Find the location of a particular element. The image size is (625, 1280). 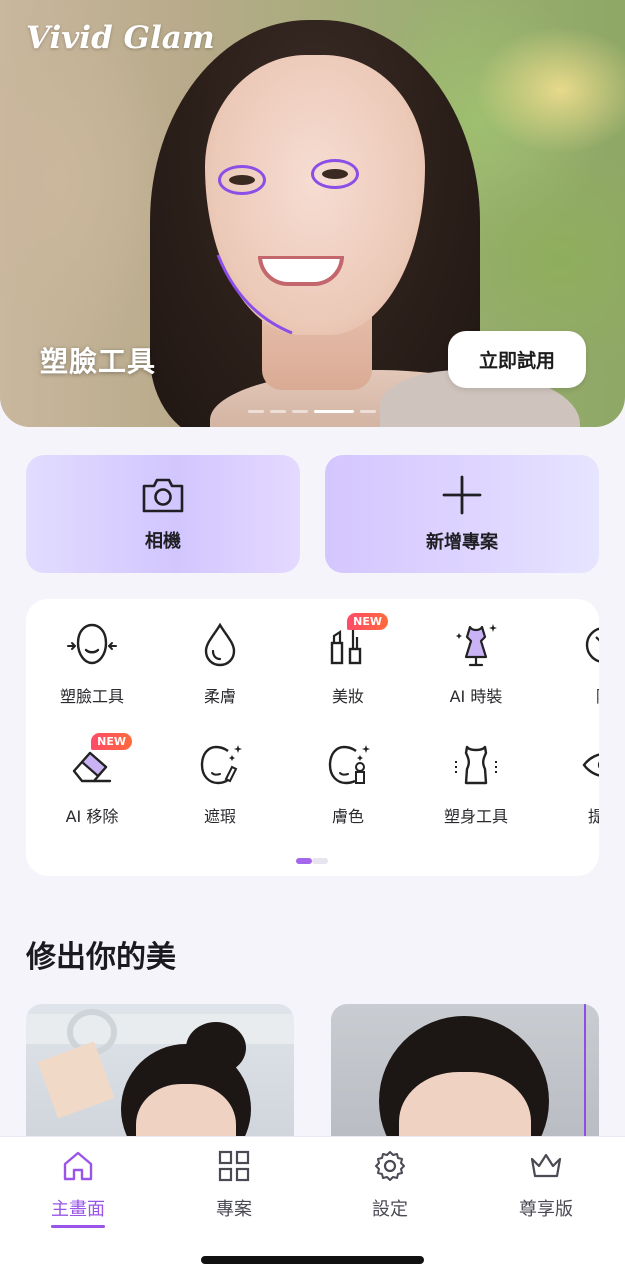

tool-label: 柔膚 is located at coordinates (219, 696).